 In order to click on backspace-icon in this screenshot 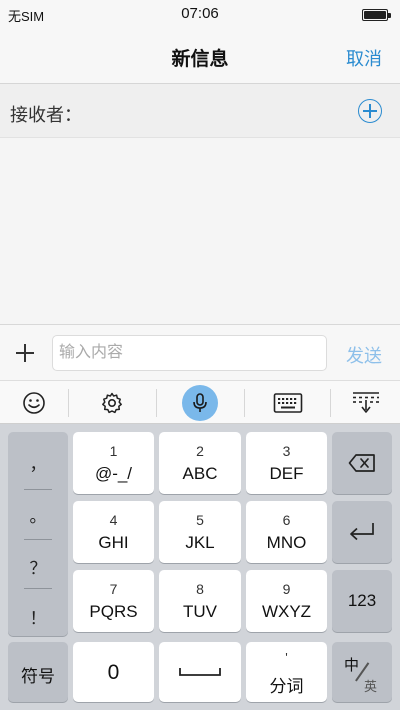, I will do `click(361, 463)`.